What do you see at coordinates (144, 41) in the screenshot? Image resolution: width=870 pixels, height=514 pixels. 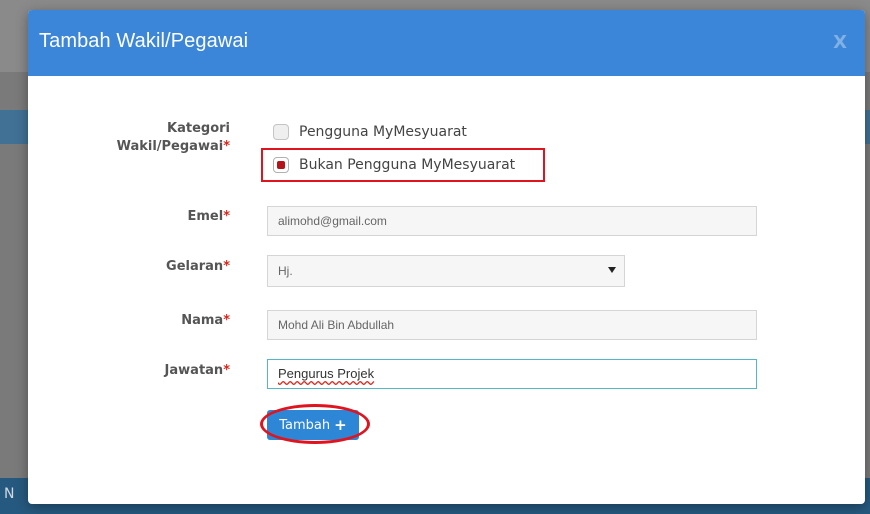 I see `modal-title: Tambah Wakil/Pegawai` at bounding box center [144, 41].